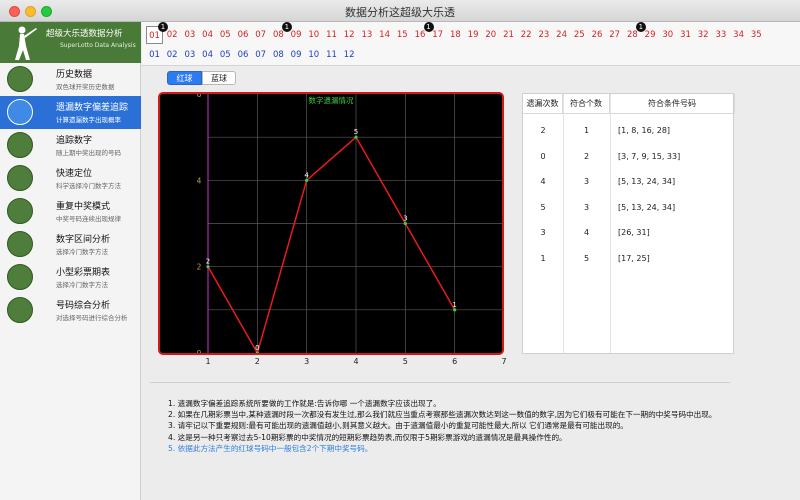  Describe the element at coordinates (20, 211) in the screenshot. I see `repeat-icon` at that location.